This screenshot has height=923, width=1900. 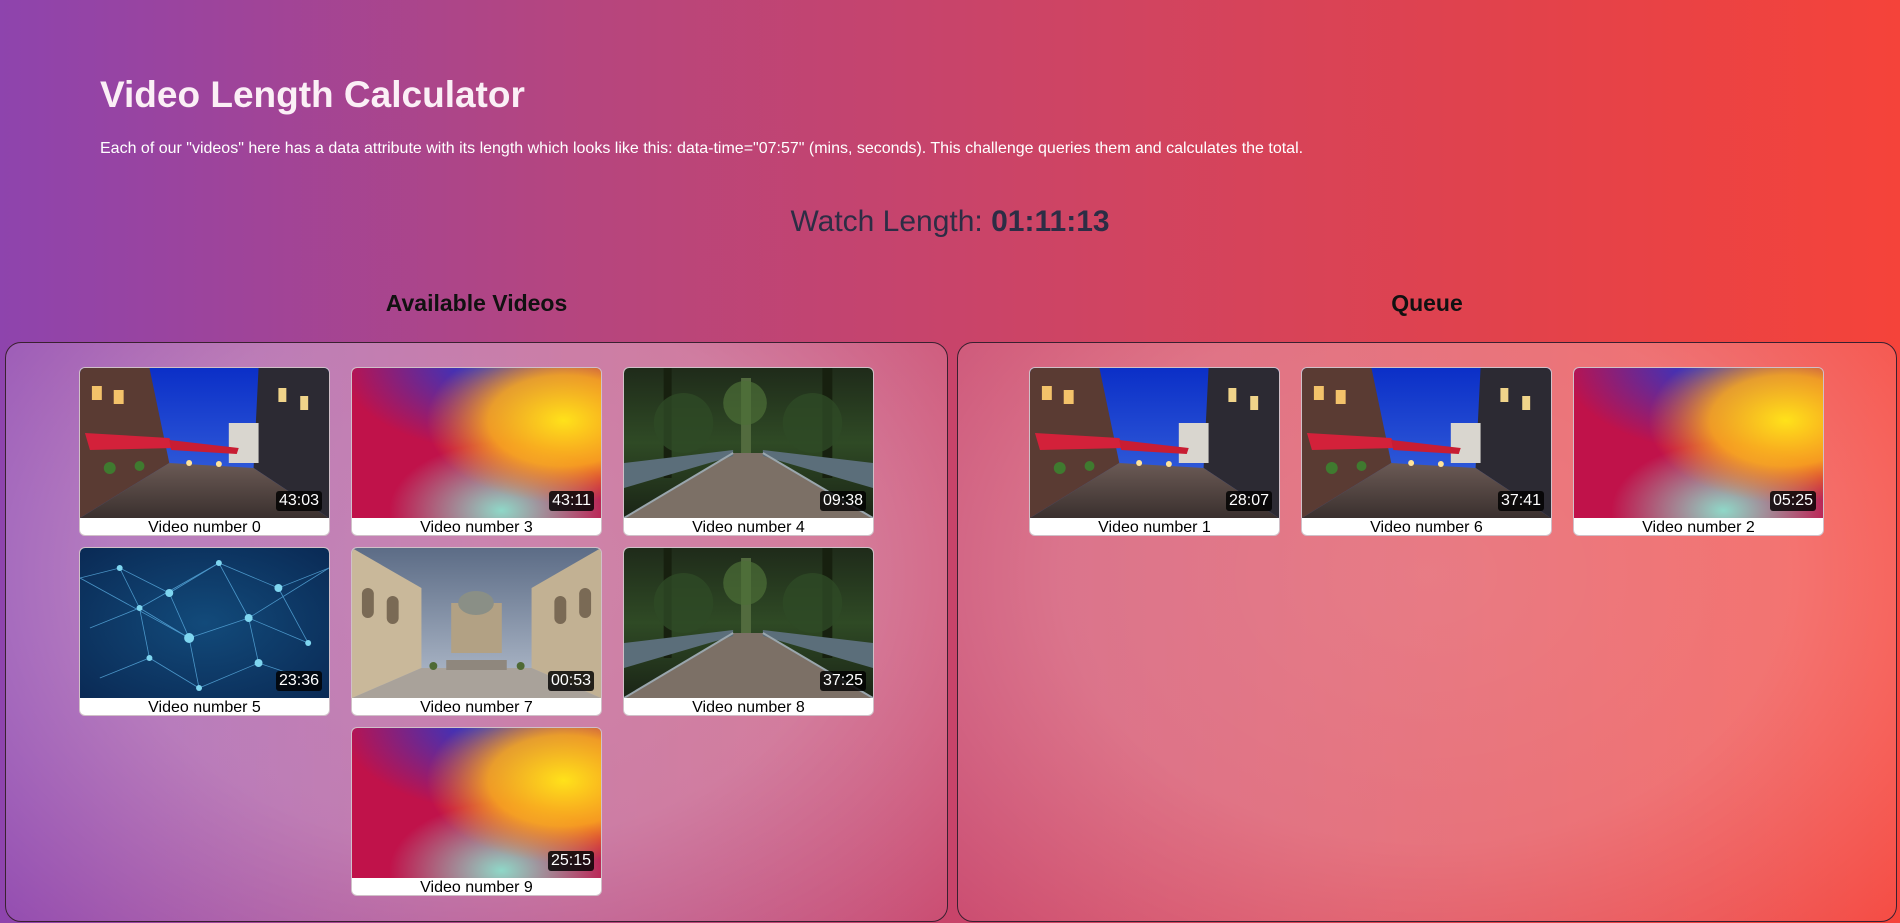 I want to click on video-label: Video number 2, so click(x=1698, y=527).